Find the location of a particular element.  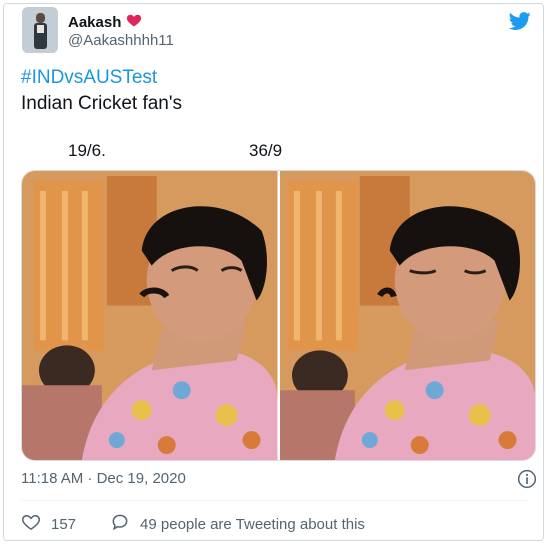

tweet-timestamp: 11:18 AM · Dec 19, 2020 is located at coordinates (103, 478).